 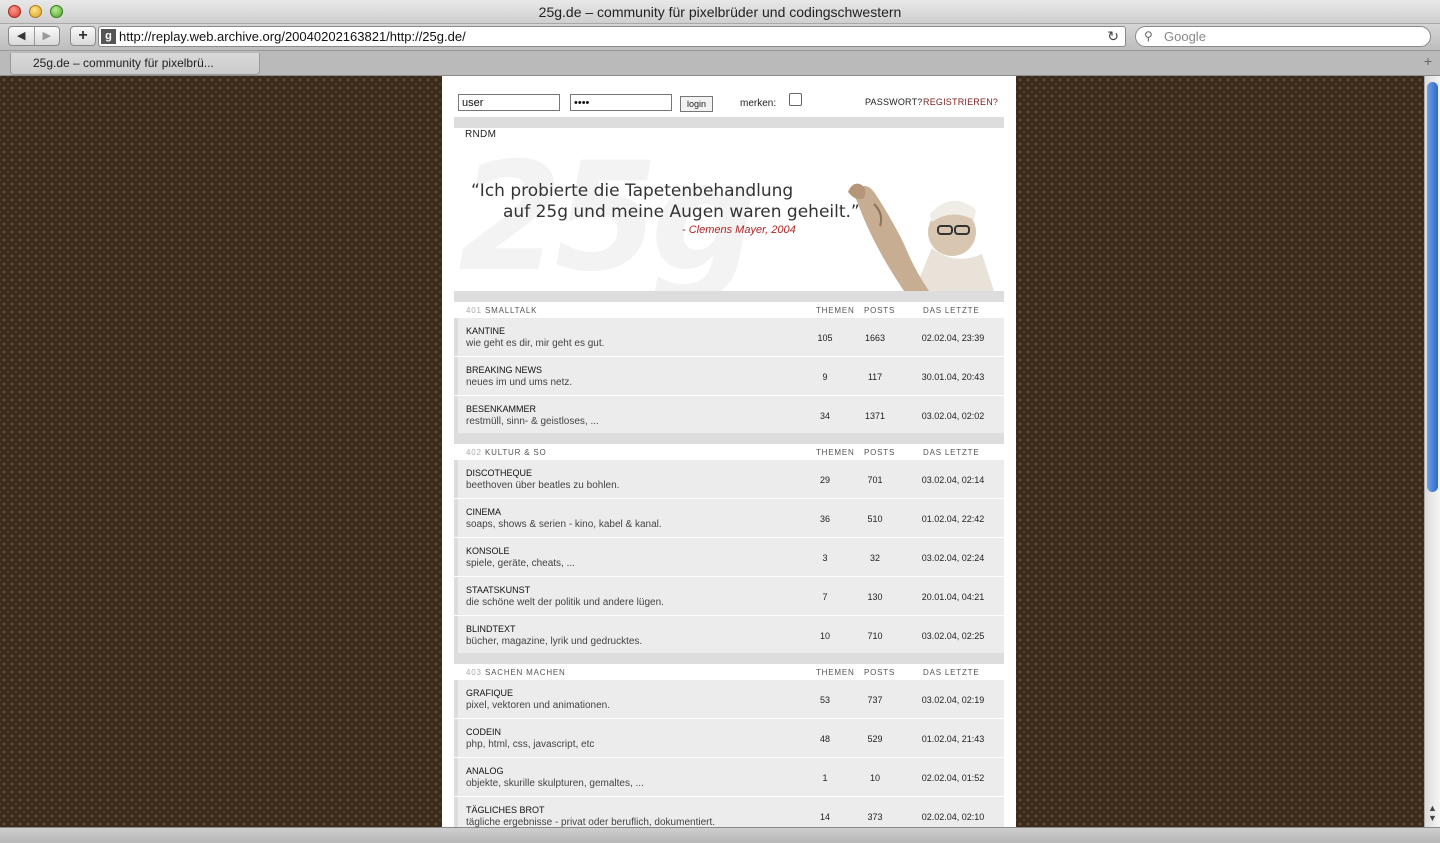 I want to click on search-field: ⚲ Google, so click(x=1283, y=36).